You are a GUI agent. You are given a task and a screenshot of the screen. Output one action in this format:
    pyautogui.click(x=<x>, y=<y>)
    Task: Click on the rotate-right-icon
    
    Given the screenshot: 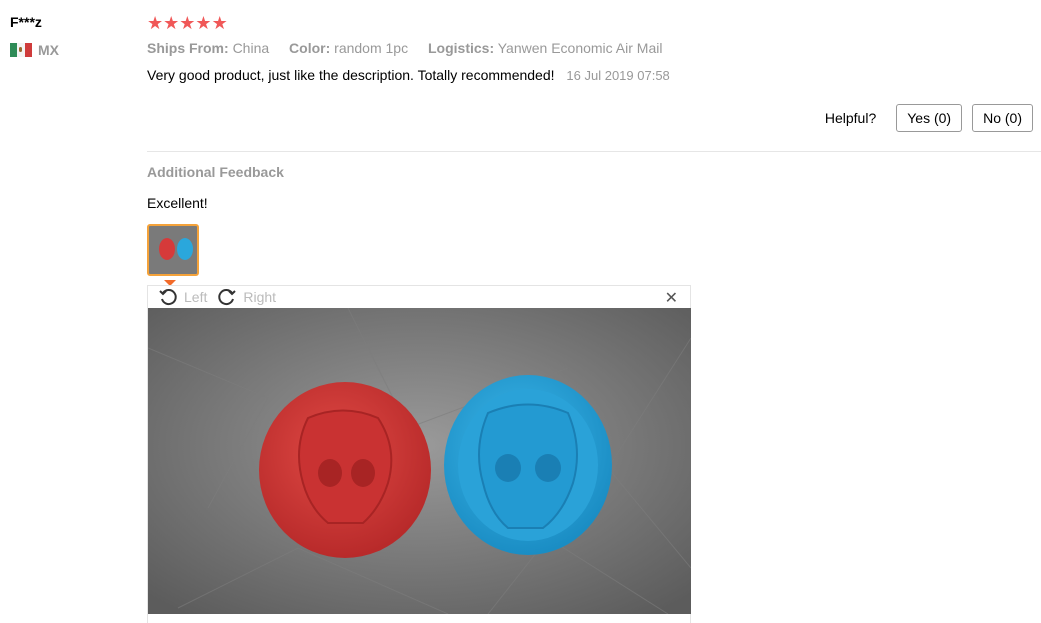 What is the action you would take?
    pyautogui.click(x=227, y=297)
    